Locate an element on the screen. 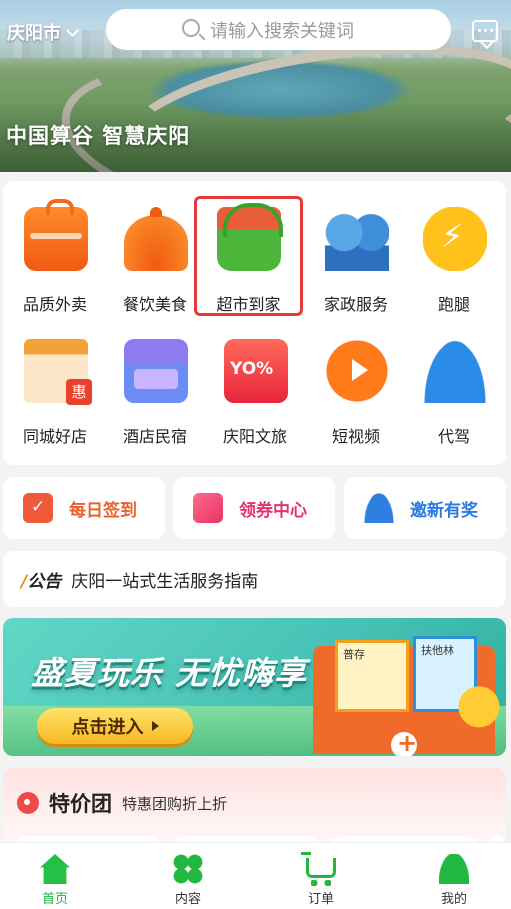 Image resolution: width=511 pixels, height=909 pixels. deals-header: 特价团 特惠团购折上折 is located at coordinates (122, 803).